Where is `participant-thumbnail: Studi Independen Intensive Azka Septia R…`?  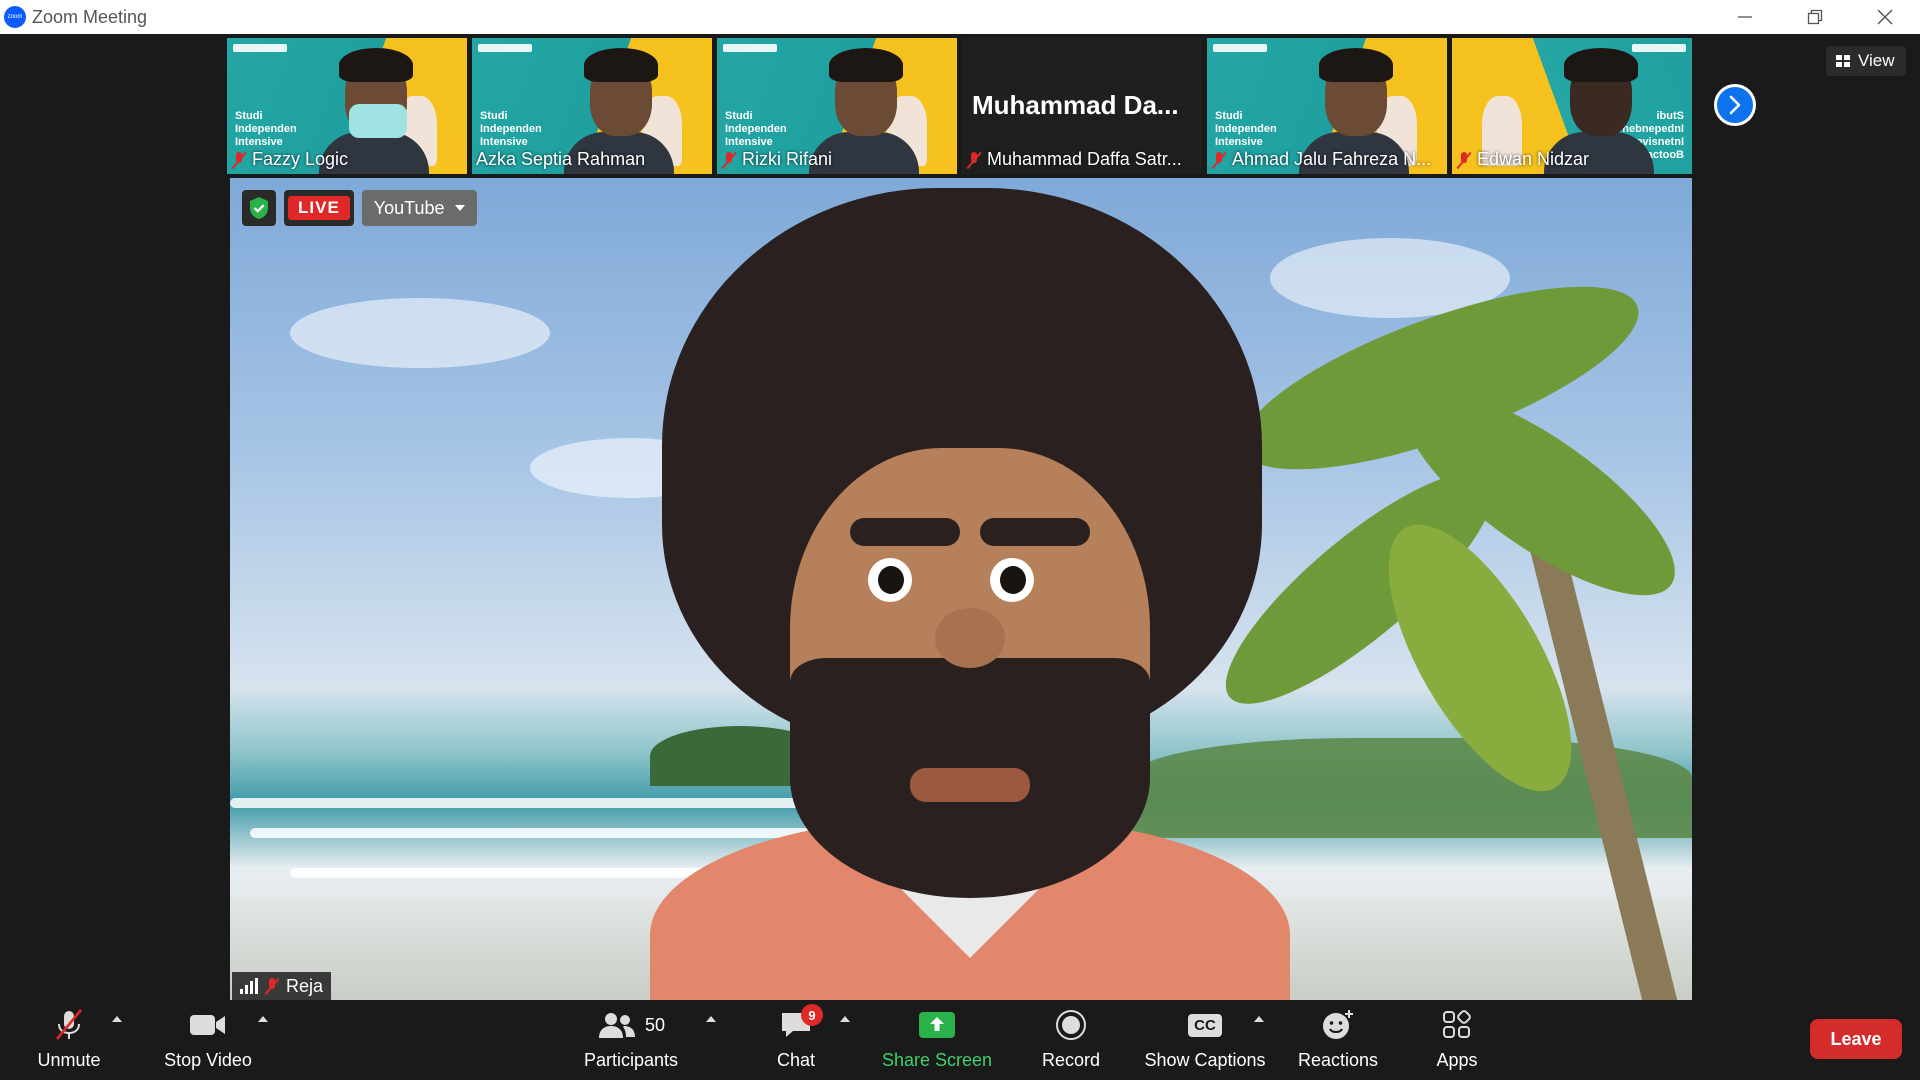
participant-thumbnail: Studi Independen Intensive Azka Septia R… is located at coordinates (592, 106).